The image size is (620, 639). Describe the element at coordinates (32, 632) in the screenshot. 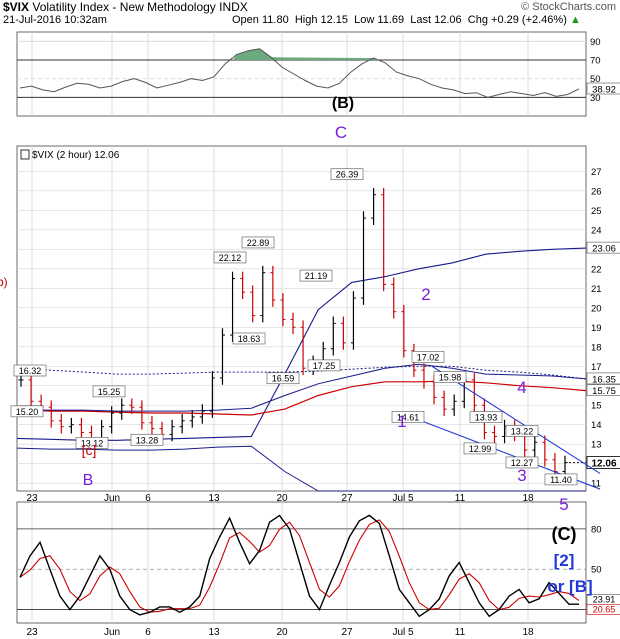

I see `date-label-bottom: 23` at that location.